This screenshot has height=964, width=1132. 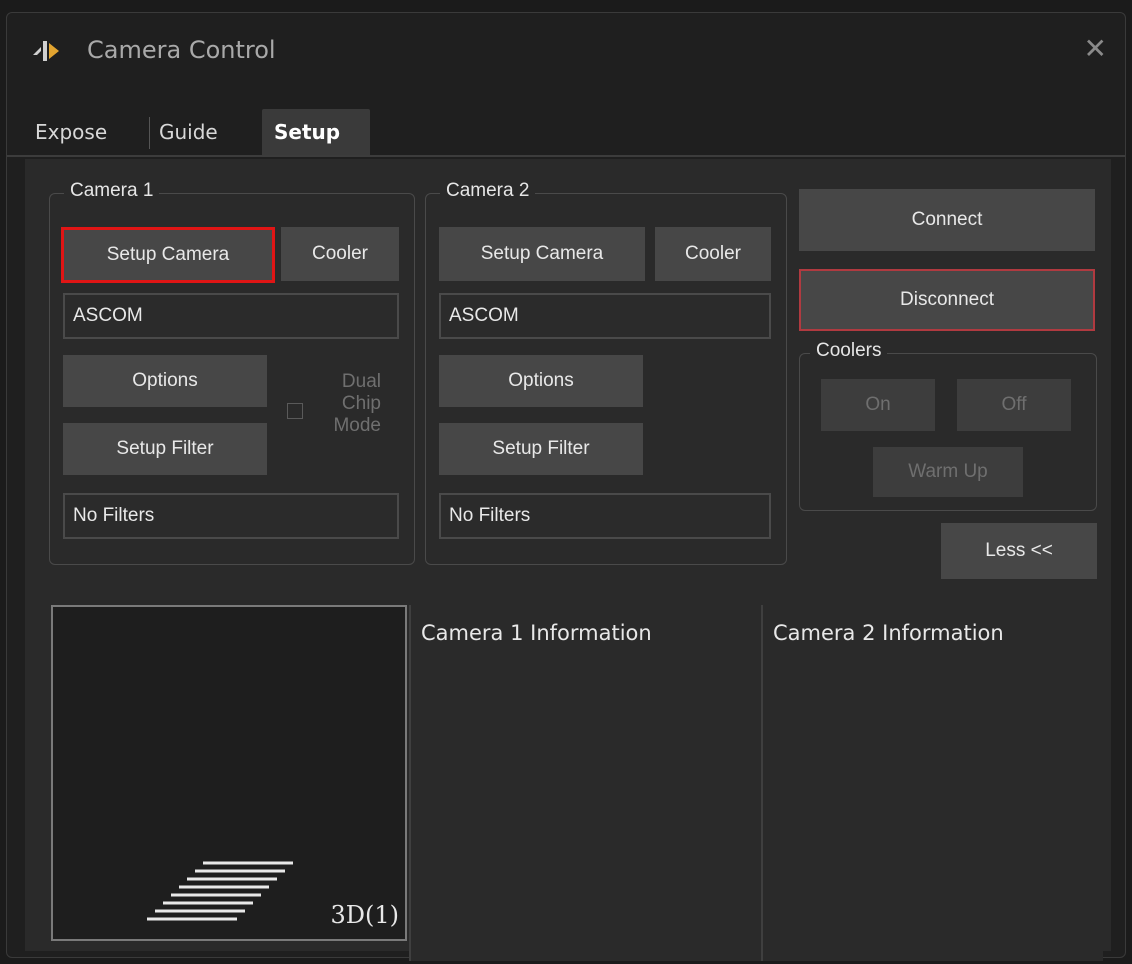 I want to click on camera1-driver-field: ASCOM, so click(x=231, y=316).